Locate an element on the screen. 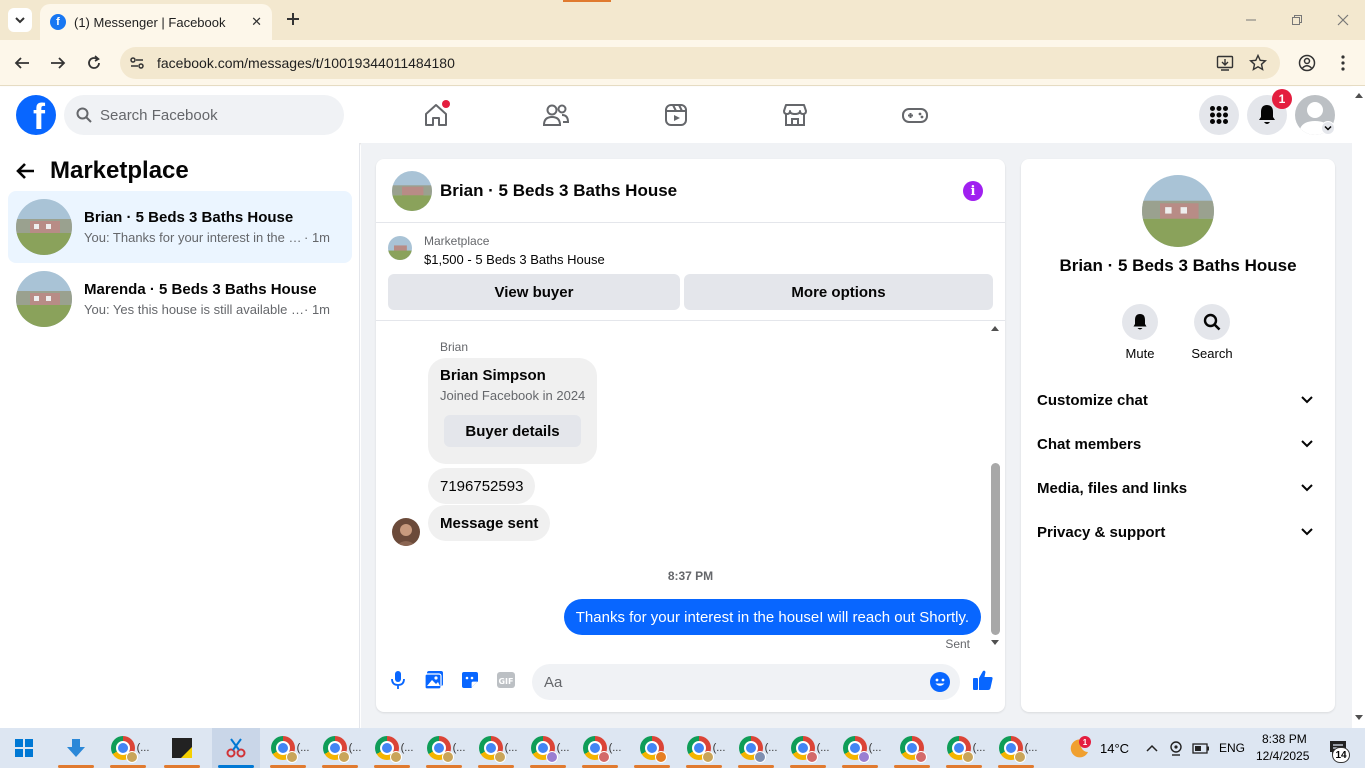 The height and width of the screenshot is (768, 1365). language-indicator: ENG is located at coordinates (1232, 748).